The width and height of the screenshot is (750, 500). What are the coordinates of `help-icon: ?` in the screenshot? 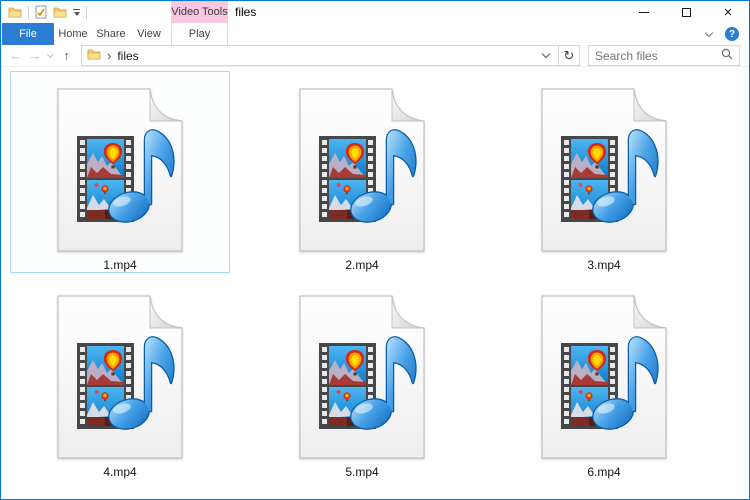 It's located at (732, 34).